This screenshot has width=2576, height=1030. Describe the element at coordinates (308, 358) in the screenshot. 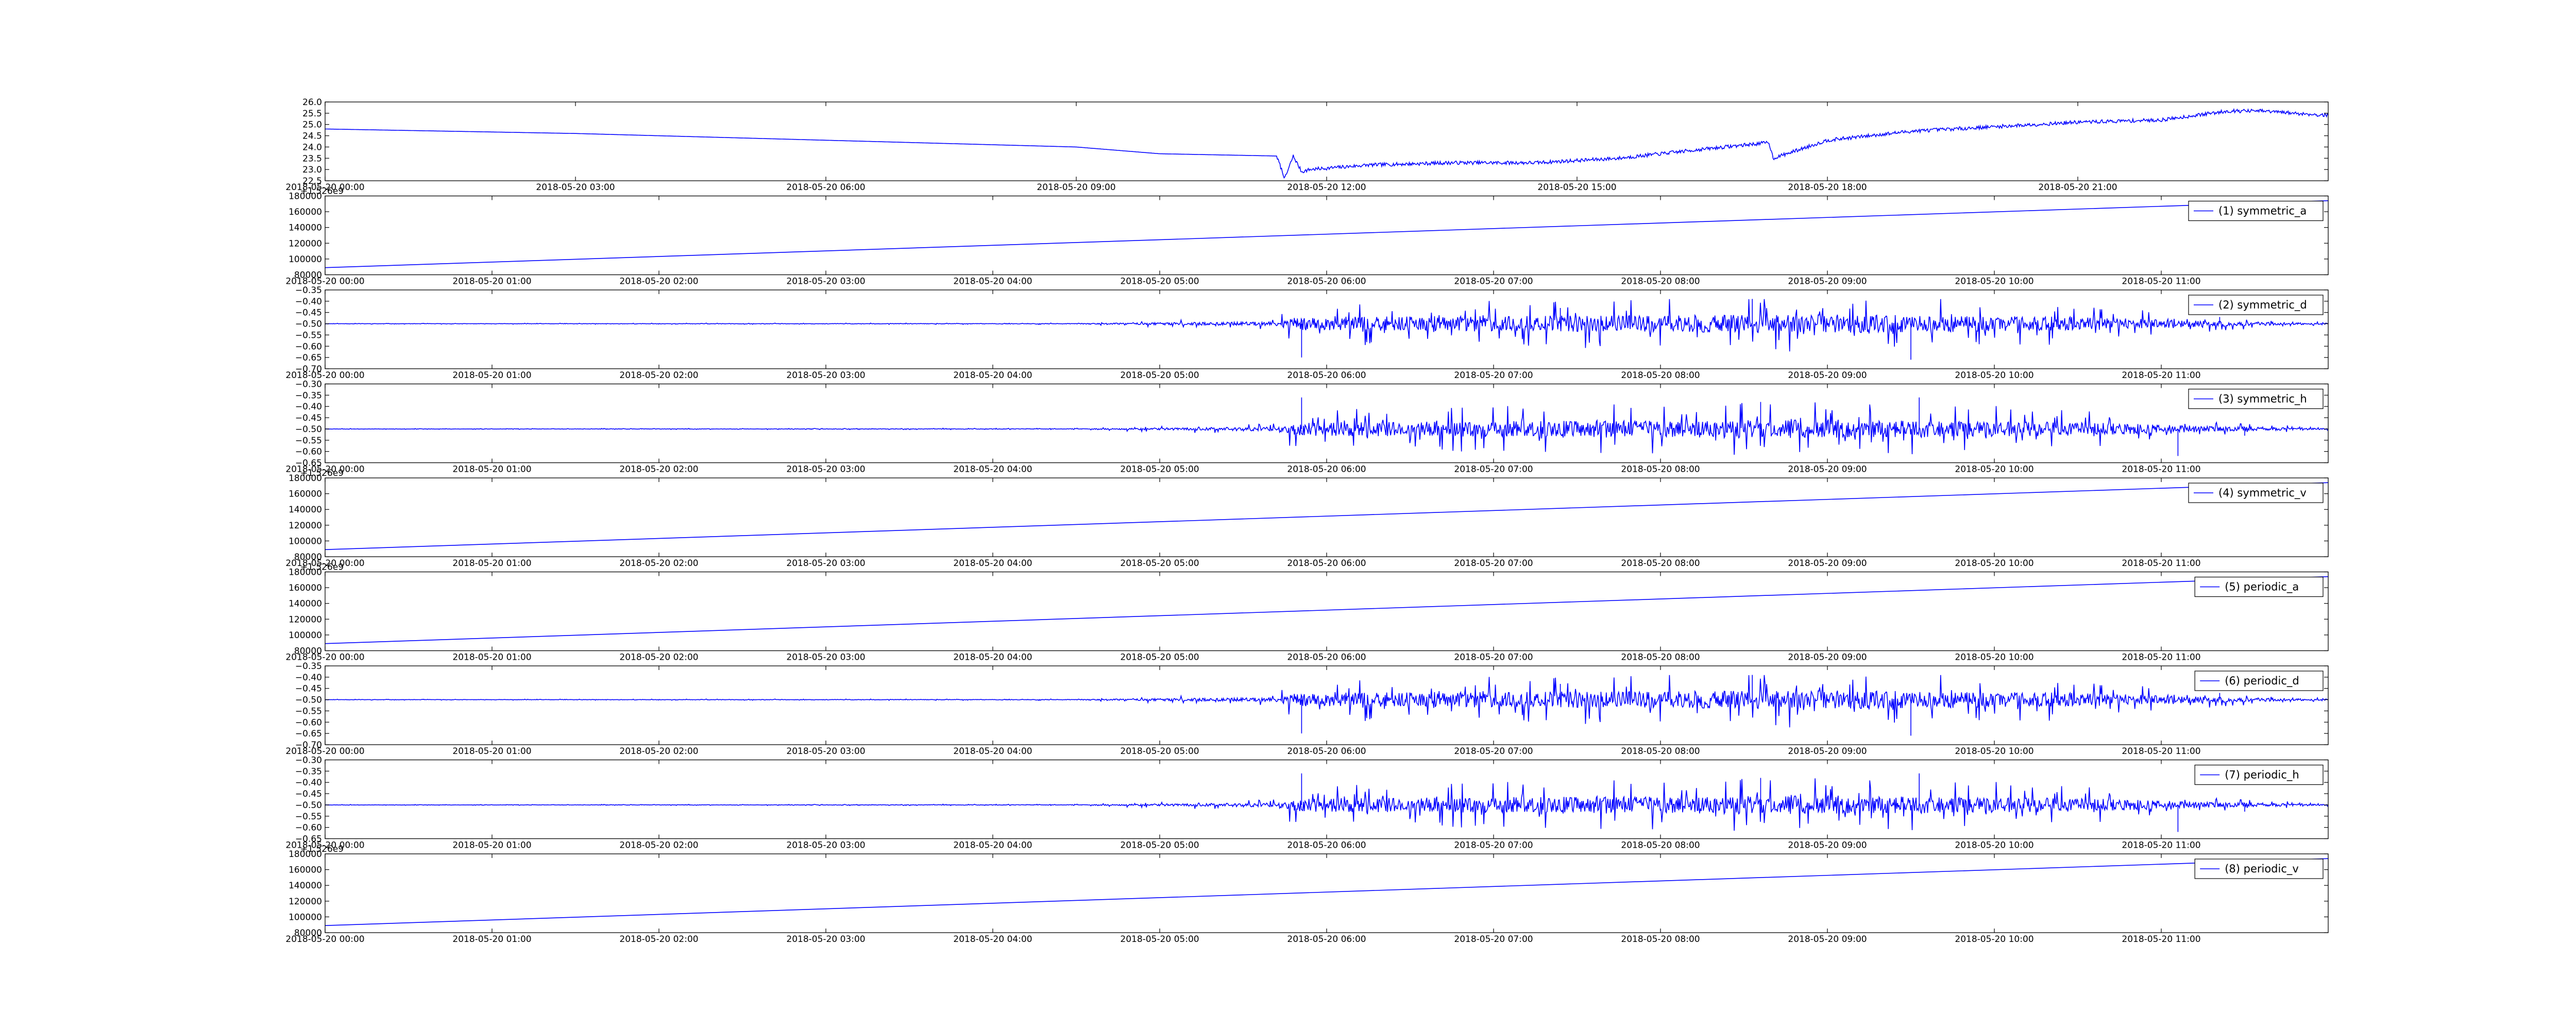

I see `y-tick-label: −0.65` at that location.